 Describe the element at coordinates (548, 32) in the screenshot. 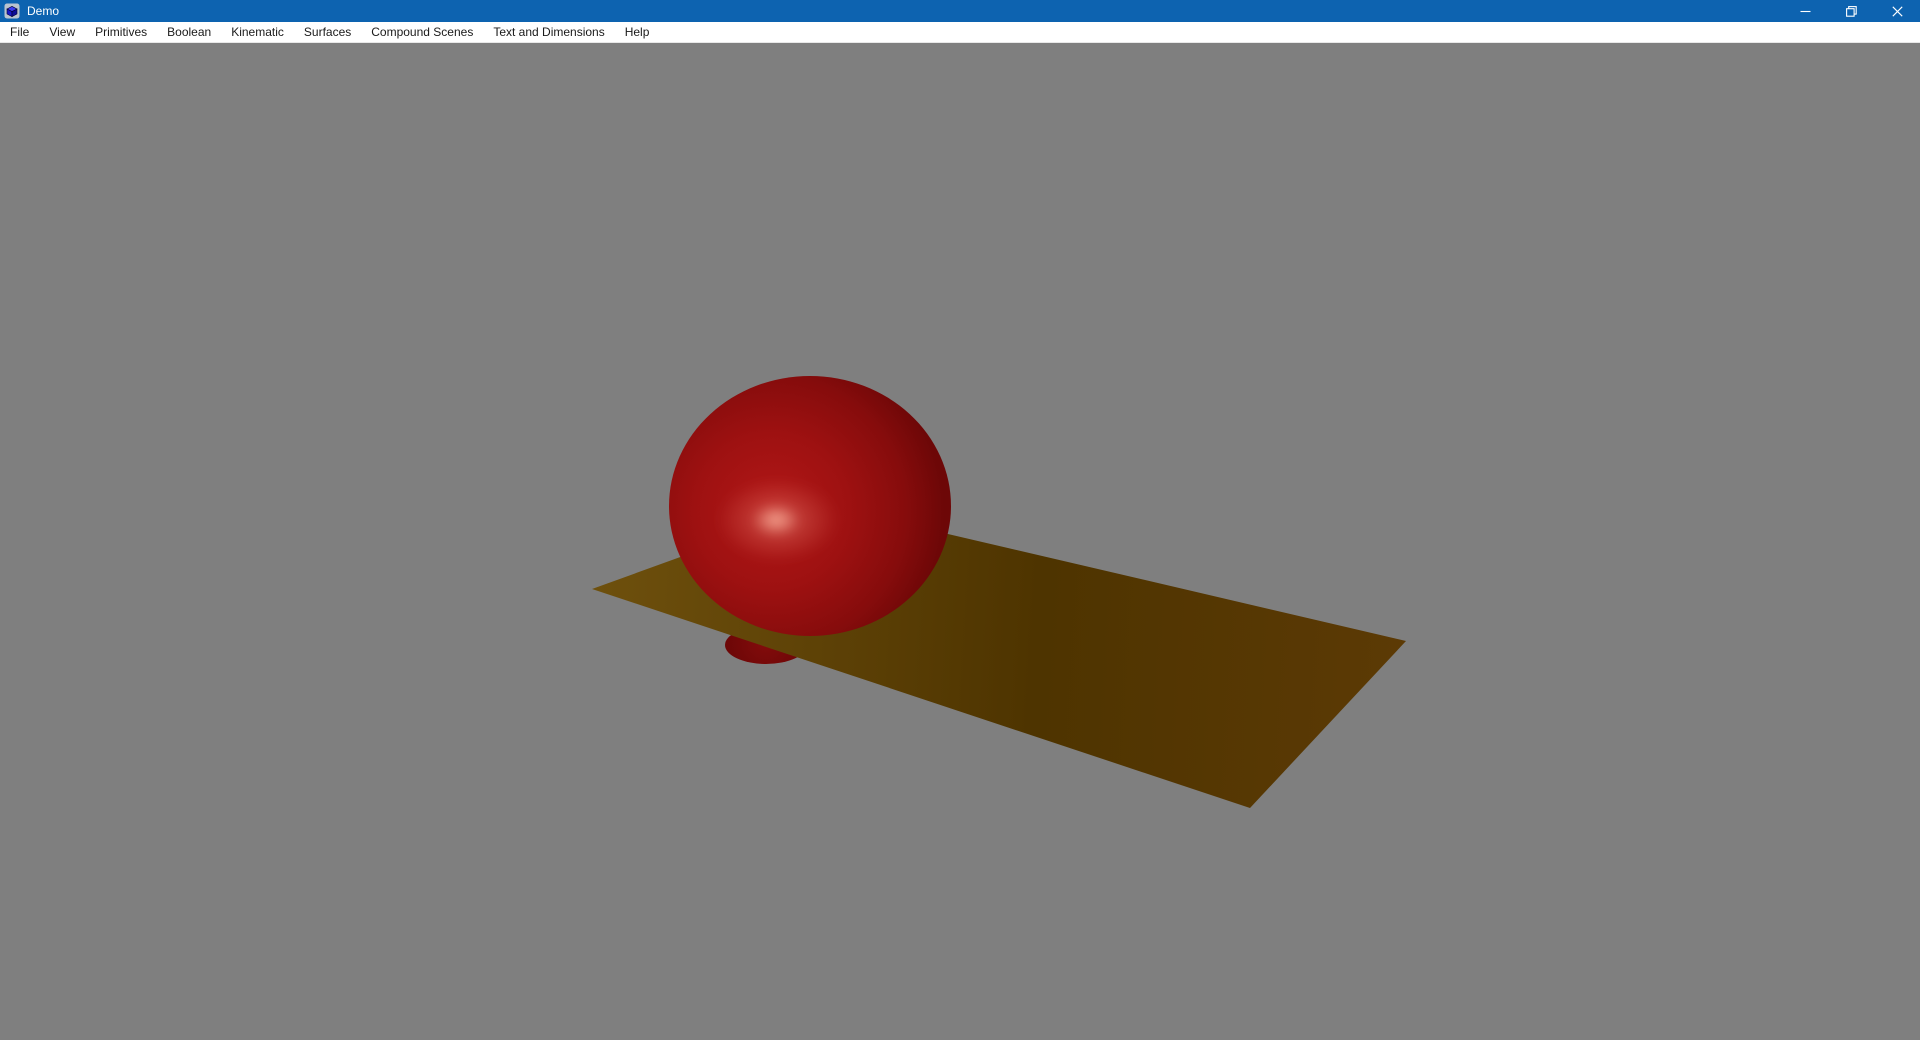

I see `menu-text-and-dimensions: Text and Dimensions` at that location.